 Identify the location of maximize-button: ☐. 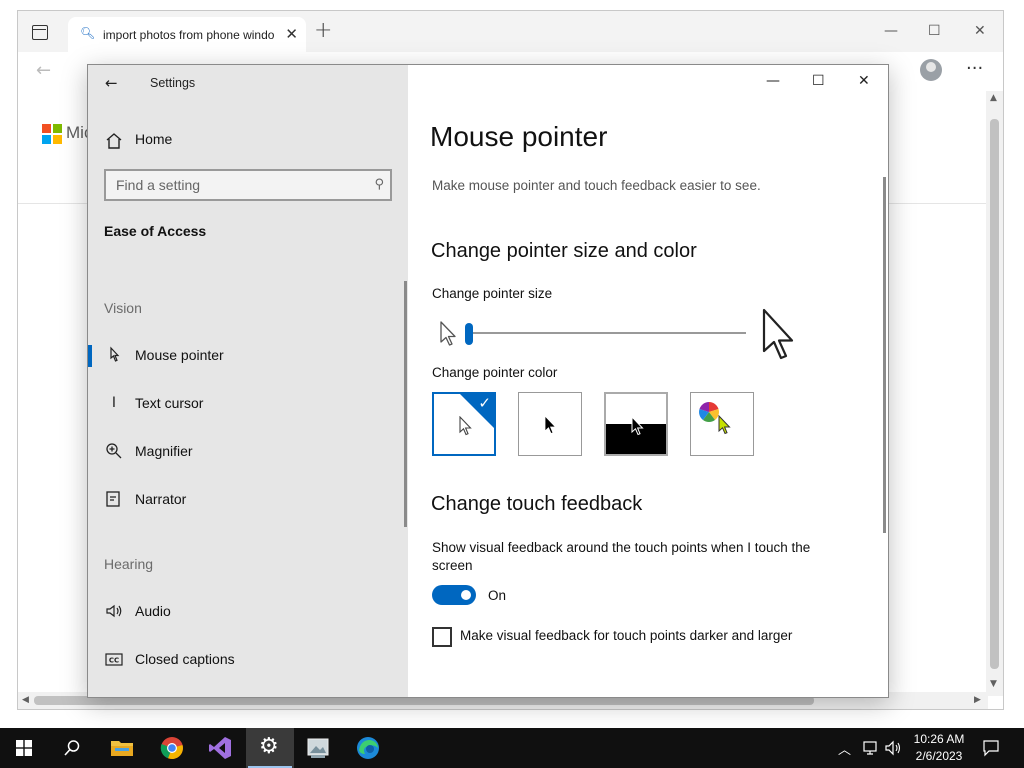
(818, 81).